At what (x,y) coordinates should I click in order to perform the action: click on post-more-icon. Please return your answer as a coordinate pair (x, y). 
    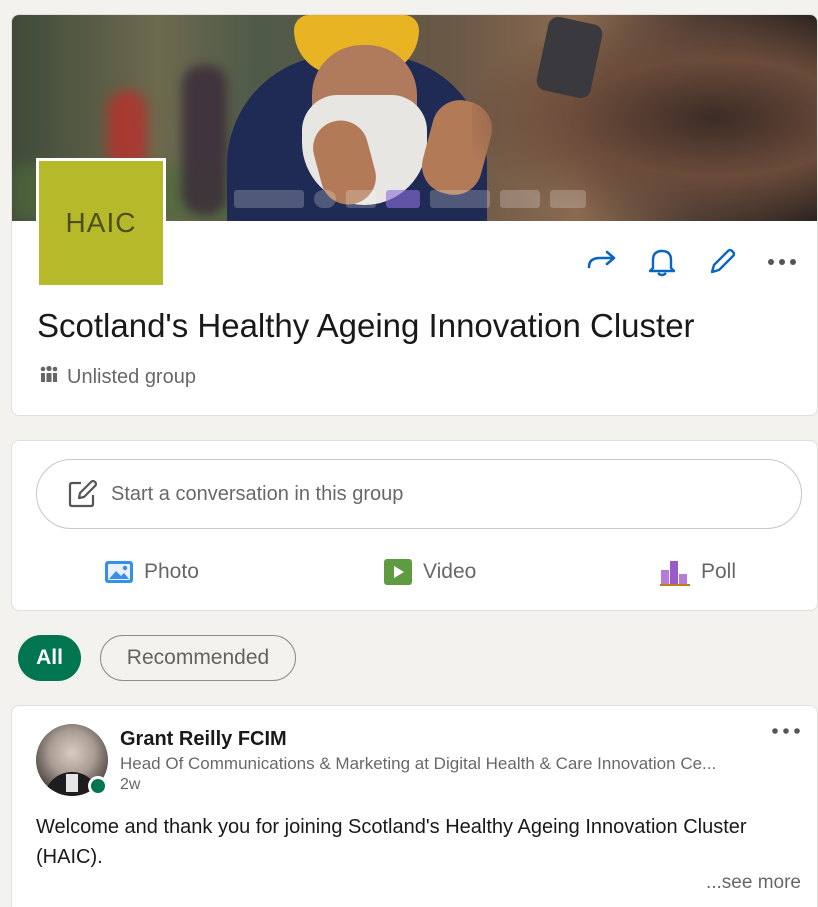
    Looking at the image, I should click on (786, 731).